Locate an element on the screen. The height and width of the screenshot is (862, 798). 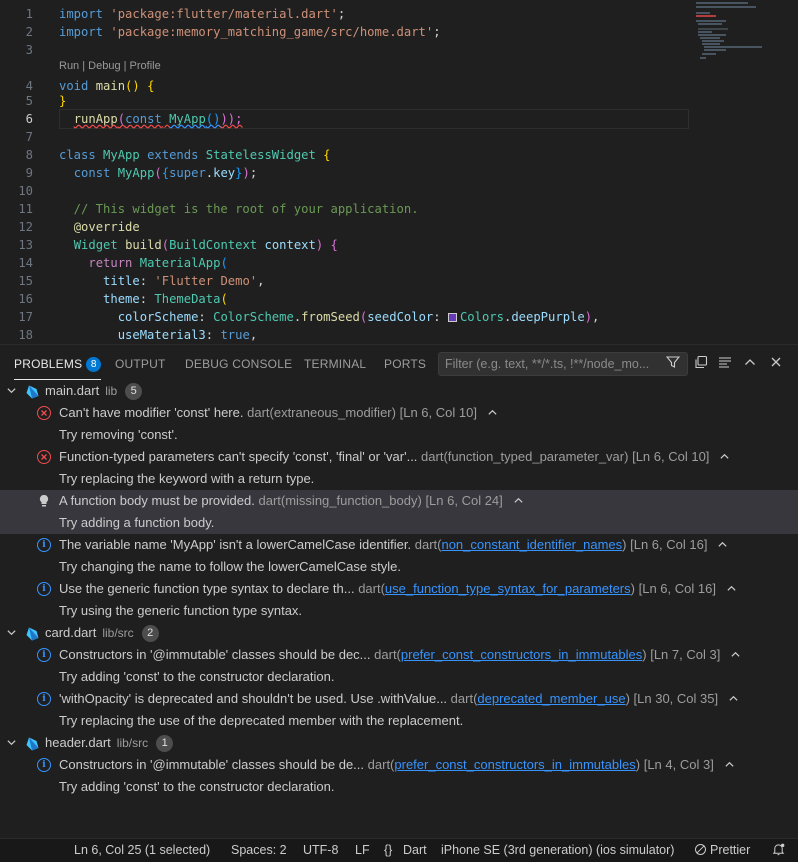
code-text: @override is located at coordinates (99, 227).